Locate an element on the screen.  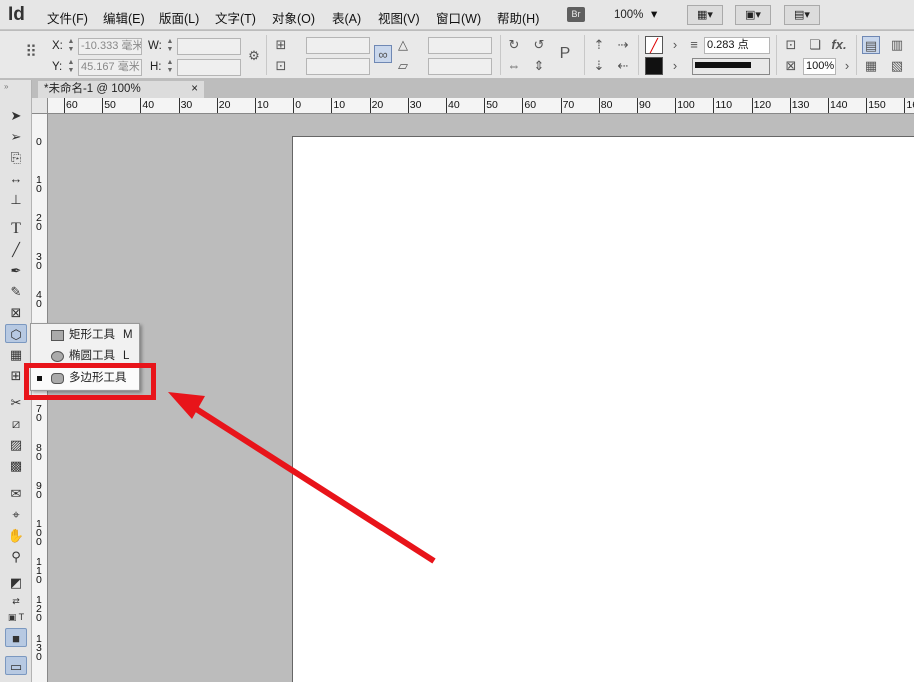
opacity-field: 100% is located at coordinates (819, 66).